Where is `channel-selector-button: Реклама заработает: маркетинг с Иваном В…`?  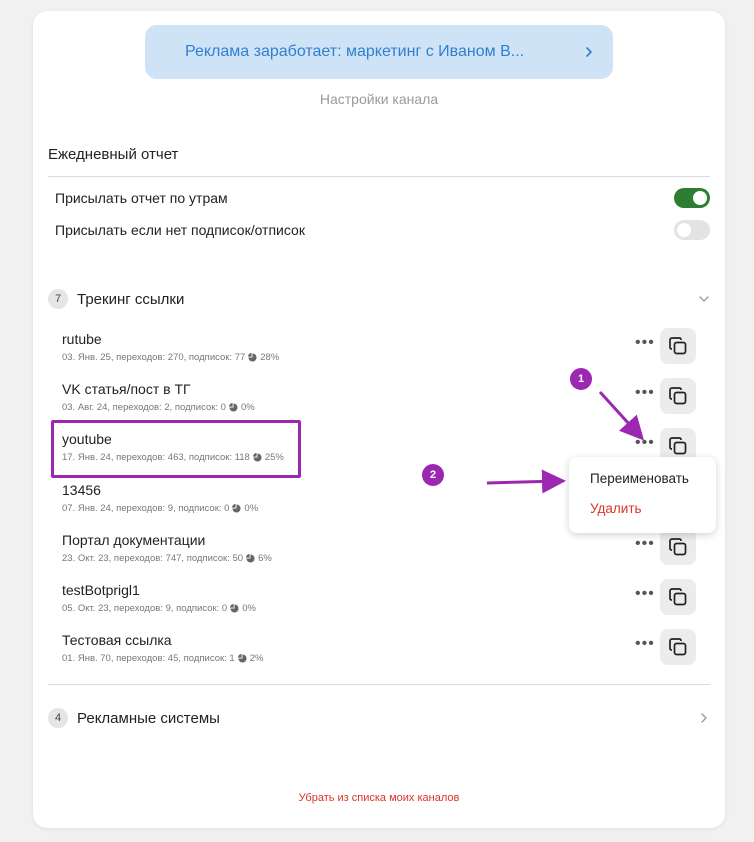
channel-selector-button: Реклама заработает: маркетинг с Иваном В… is located at coordinates (379, 52).